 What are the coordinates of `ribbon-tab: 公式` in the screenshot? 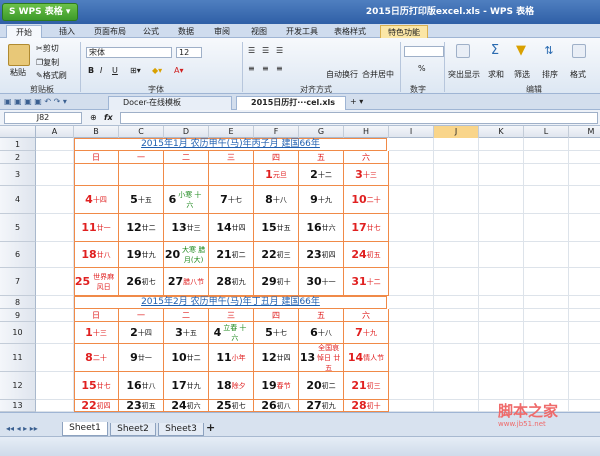 It's located at (151, 31).